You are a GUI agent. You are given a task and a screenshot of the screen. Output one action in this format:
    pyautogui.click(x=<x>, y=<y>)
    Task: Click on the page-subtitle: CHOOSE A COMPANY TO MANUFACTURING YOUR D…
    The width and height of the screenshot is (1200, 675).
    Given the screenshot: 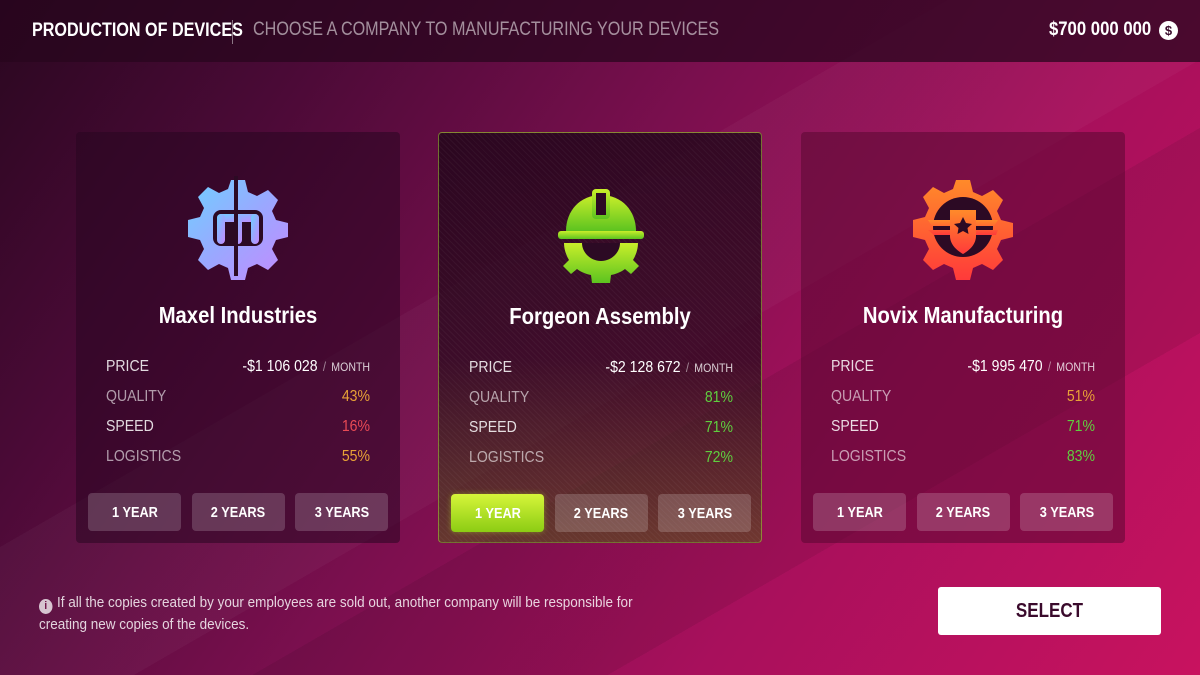 What is the action you would take?
    pyautogui.click(x=486, y=29)
    